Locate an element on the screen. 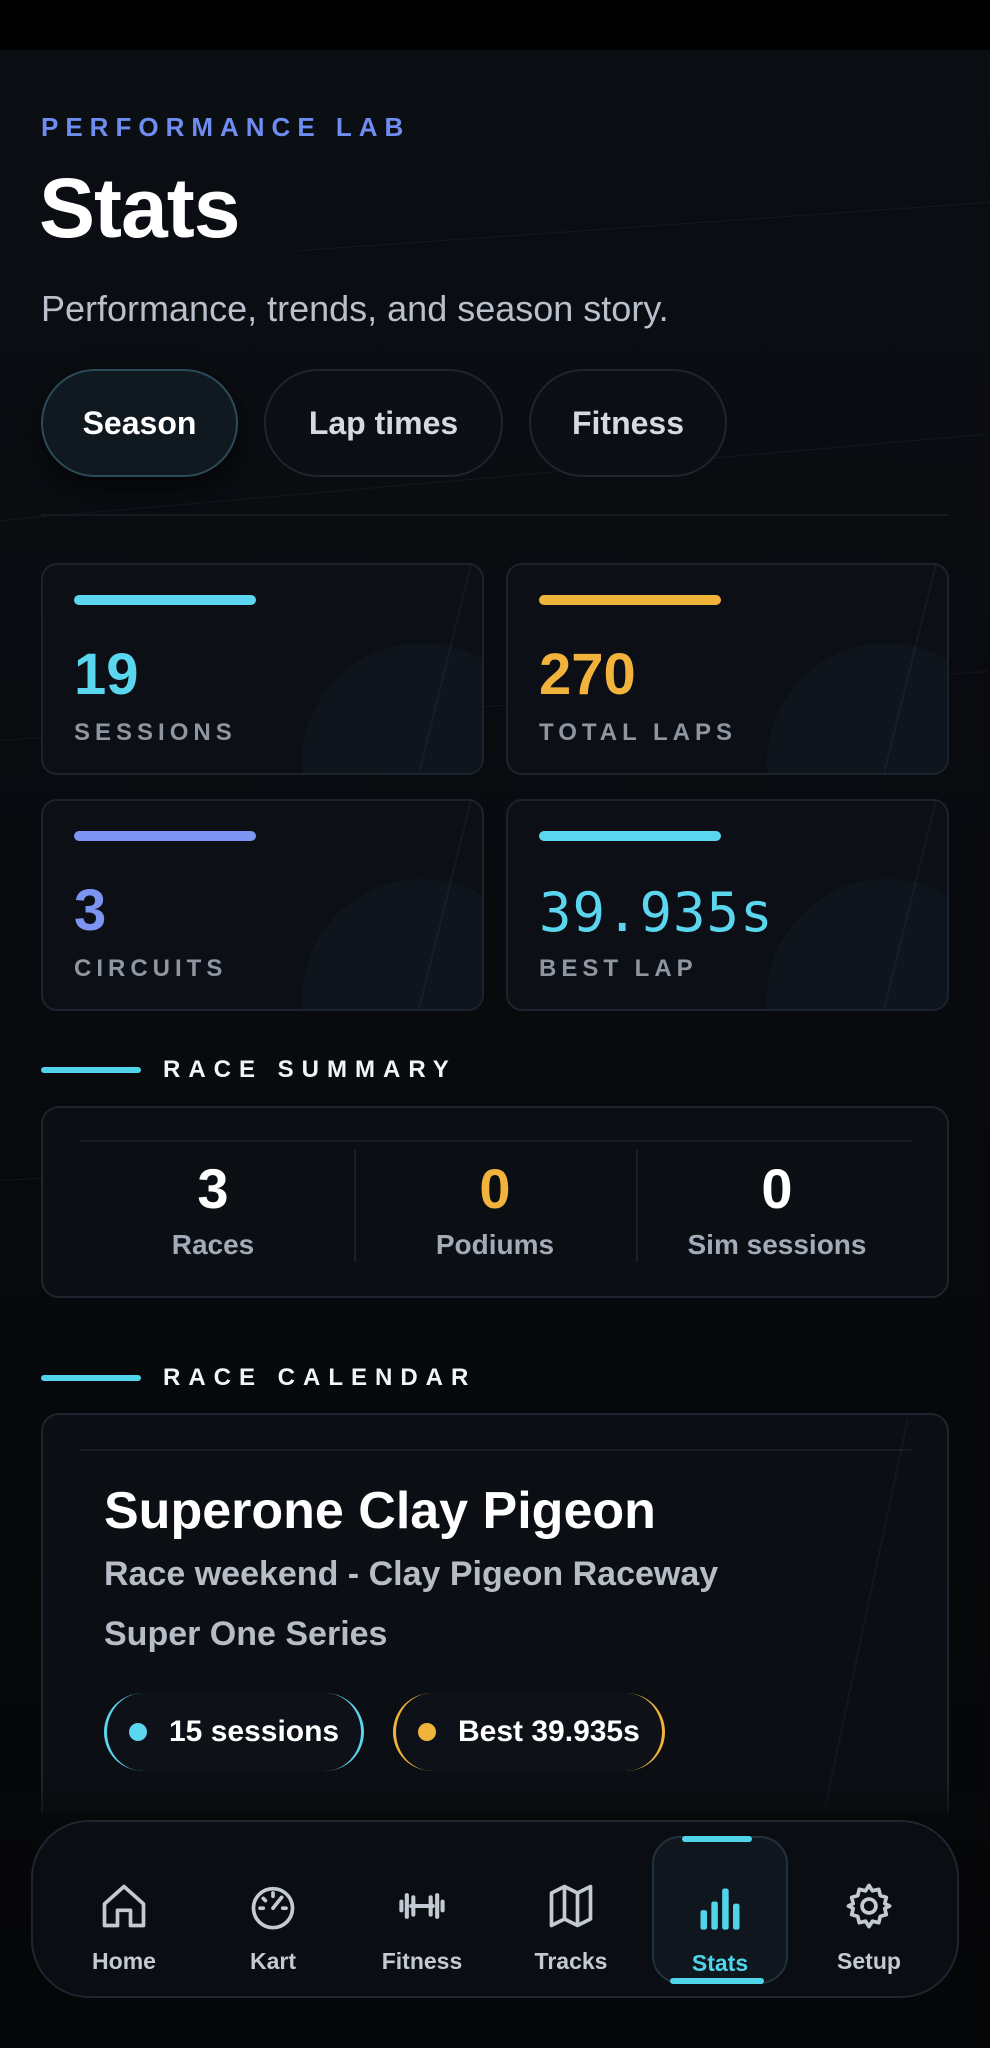 The height and width of the screenshot is (2048, 990). tab-season: Season is located at coordinates (139, 423).